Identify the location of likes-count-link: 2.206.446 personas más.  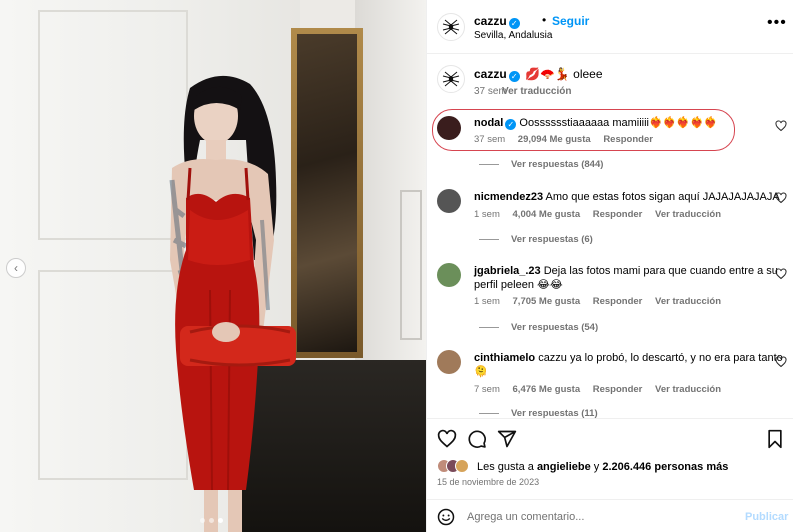
(665, 467).